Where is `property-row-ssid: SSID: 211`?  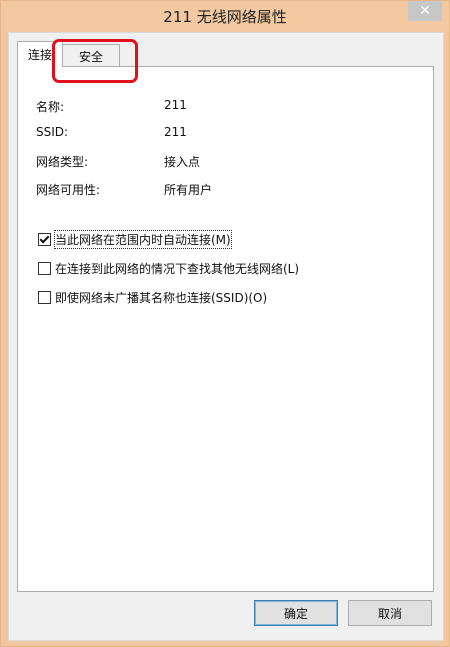
property-row-ssid: SSID: 211 is located at coordinates (226, 133).